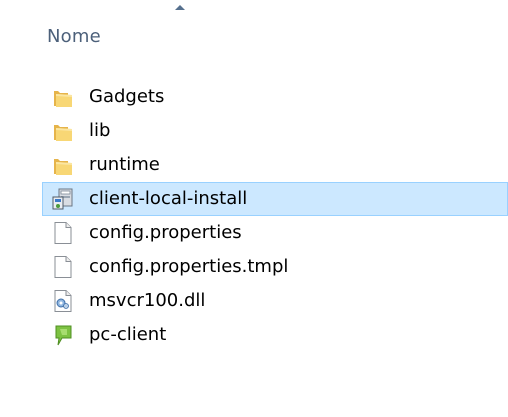 Image resolution: width=508 pixels, height=417 pixels. I want to click on pc-client-app-icon, so click(63, 335).